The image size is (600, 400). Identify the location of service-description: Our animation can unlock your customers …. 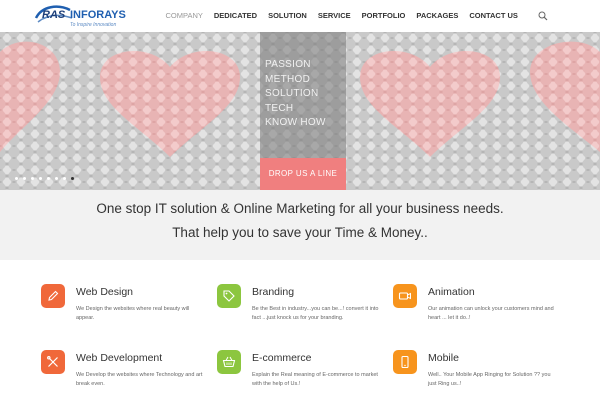
(491, 313).